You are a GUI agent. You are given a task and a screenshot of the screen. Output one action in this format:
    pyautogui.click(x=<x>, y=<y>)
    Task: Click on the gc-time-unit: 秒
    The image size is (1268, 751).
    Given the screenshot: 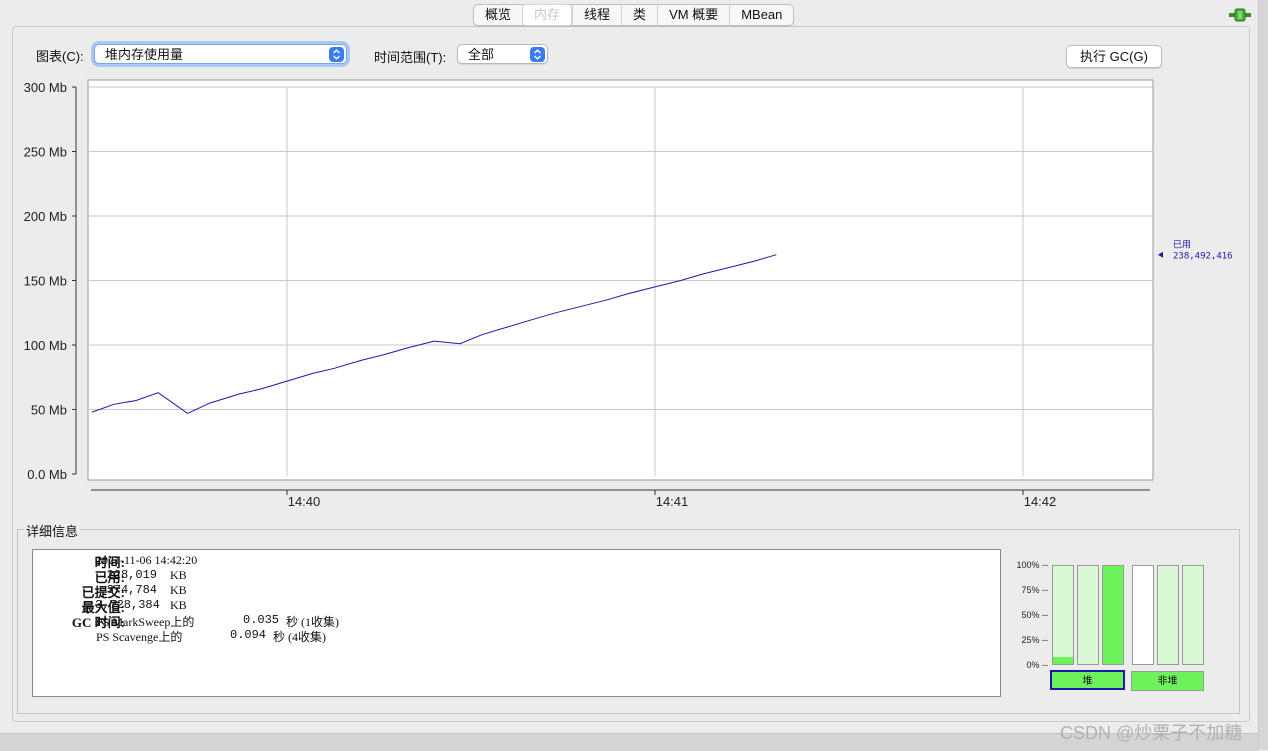 What is the action you would take?
    pyautogui.click(x=279, y=637)
    